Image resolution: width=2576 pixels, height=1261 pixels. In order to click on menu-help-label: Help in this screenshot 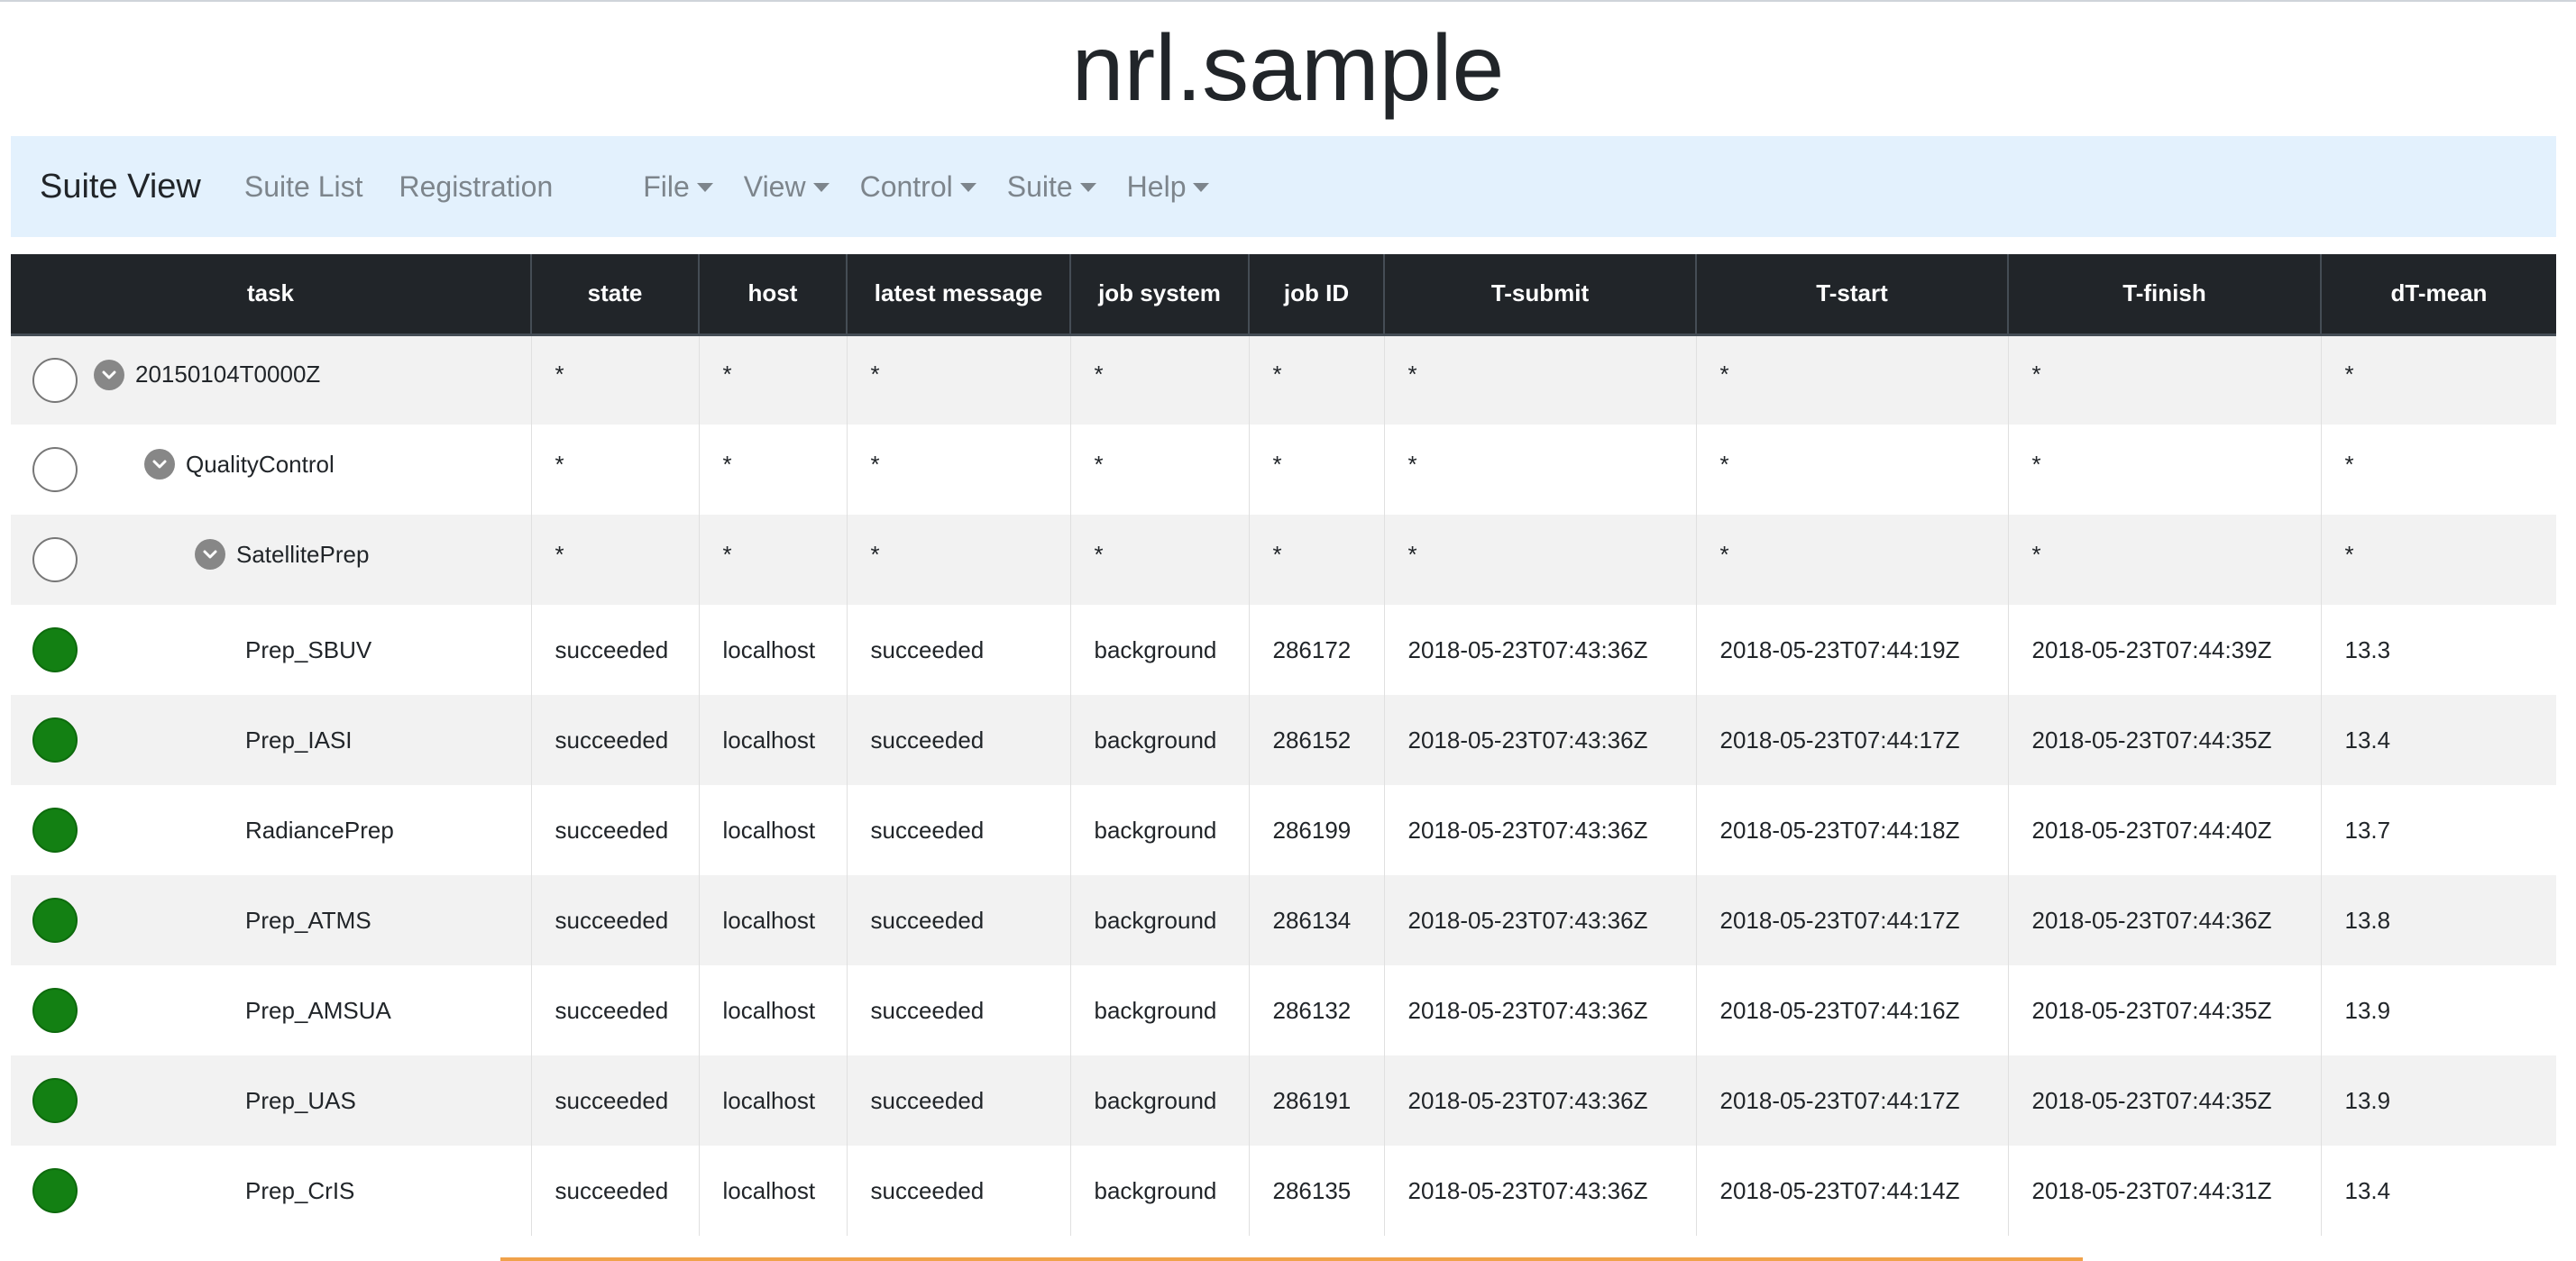, I will do `click(1156, 186)`.